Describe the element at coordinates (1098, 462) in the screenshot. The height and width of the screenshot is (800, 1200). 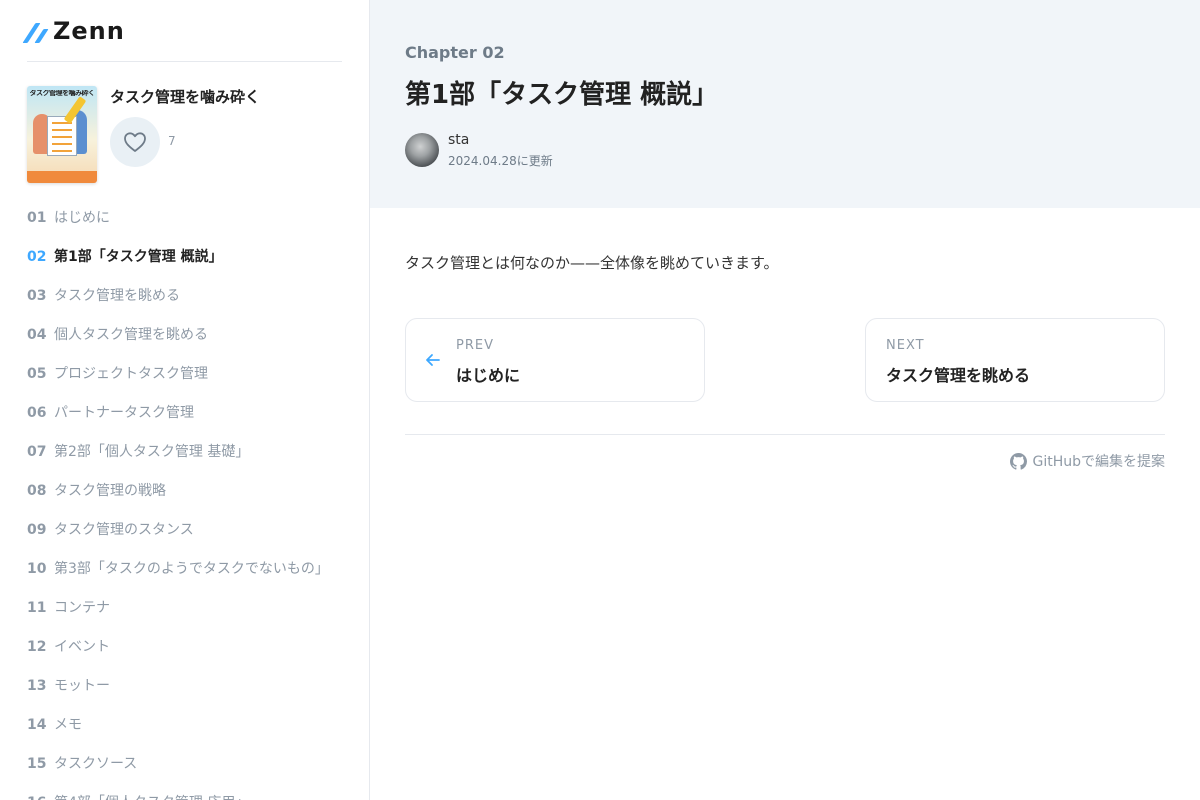
I see `github-edit-label: GitHubで編集を提案` at that location.